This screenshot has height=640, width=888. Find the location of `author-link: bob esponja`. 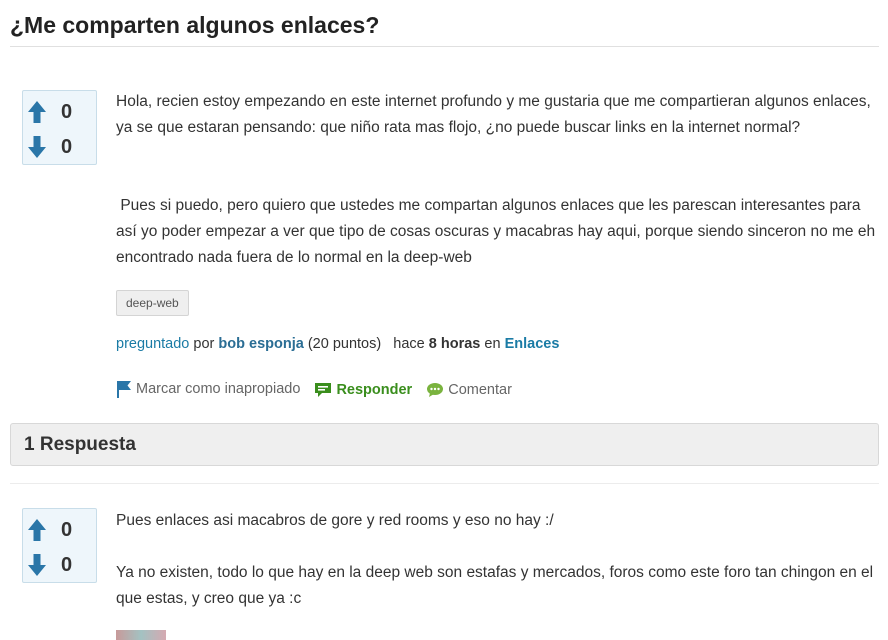

author-link: bob esponja is located at coordinates (260, 344).